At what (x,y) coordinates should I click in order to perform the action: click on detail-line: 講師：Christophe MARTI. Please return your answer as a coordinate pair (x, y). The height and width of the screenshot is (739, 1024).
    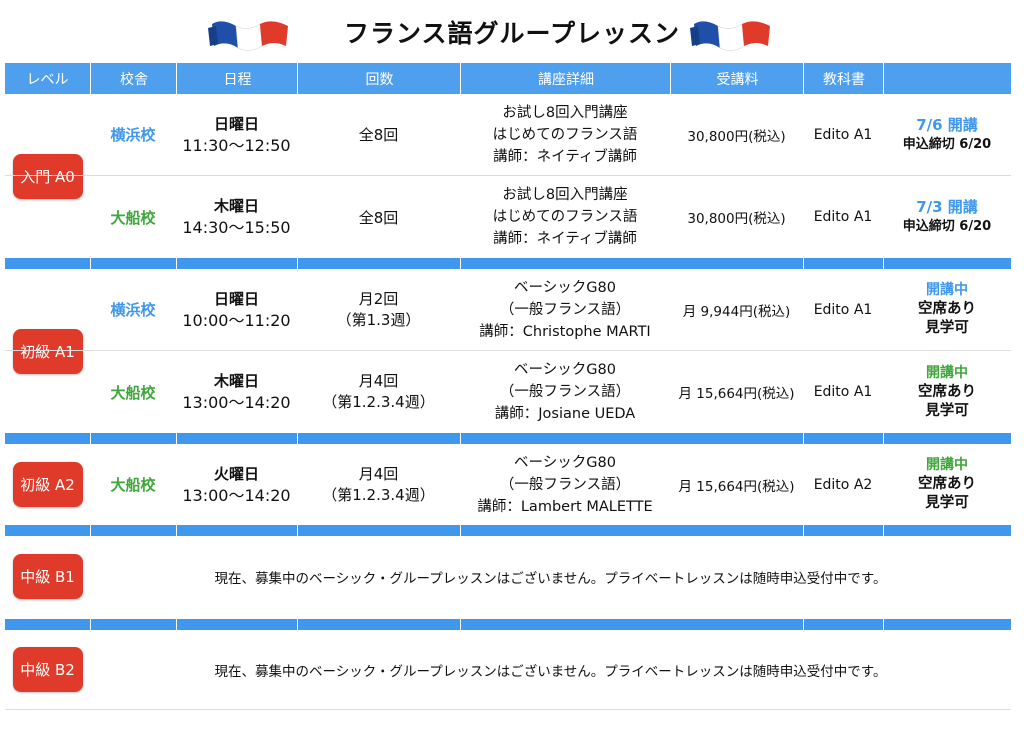
    Looking at the image, I should click on (565, 331).